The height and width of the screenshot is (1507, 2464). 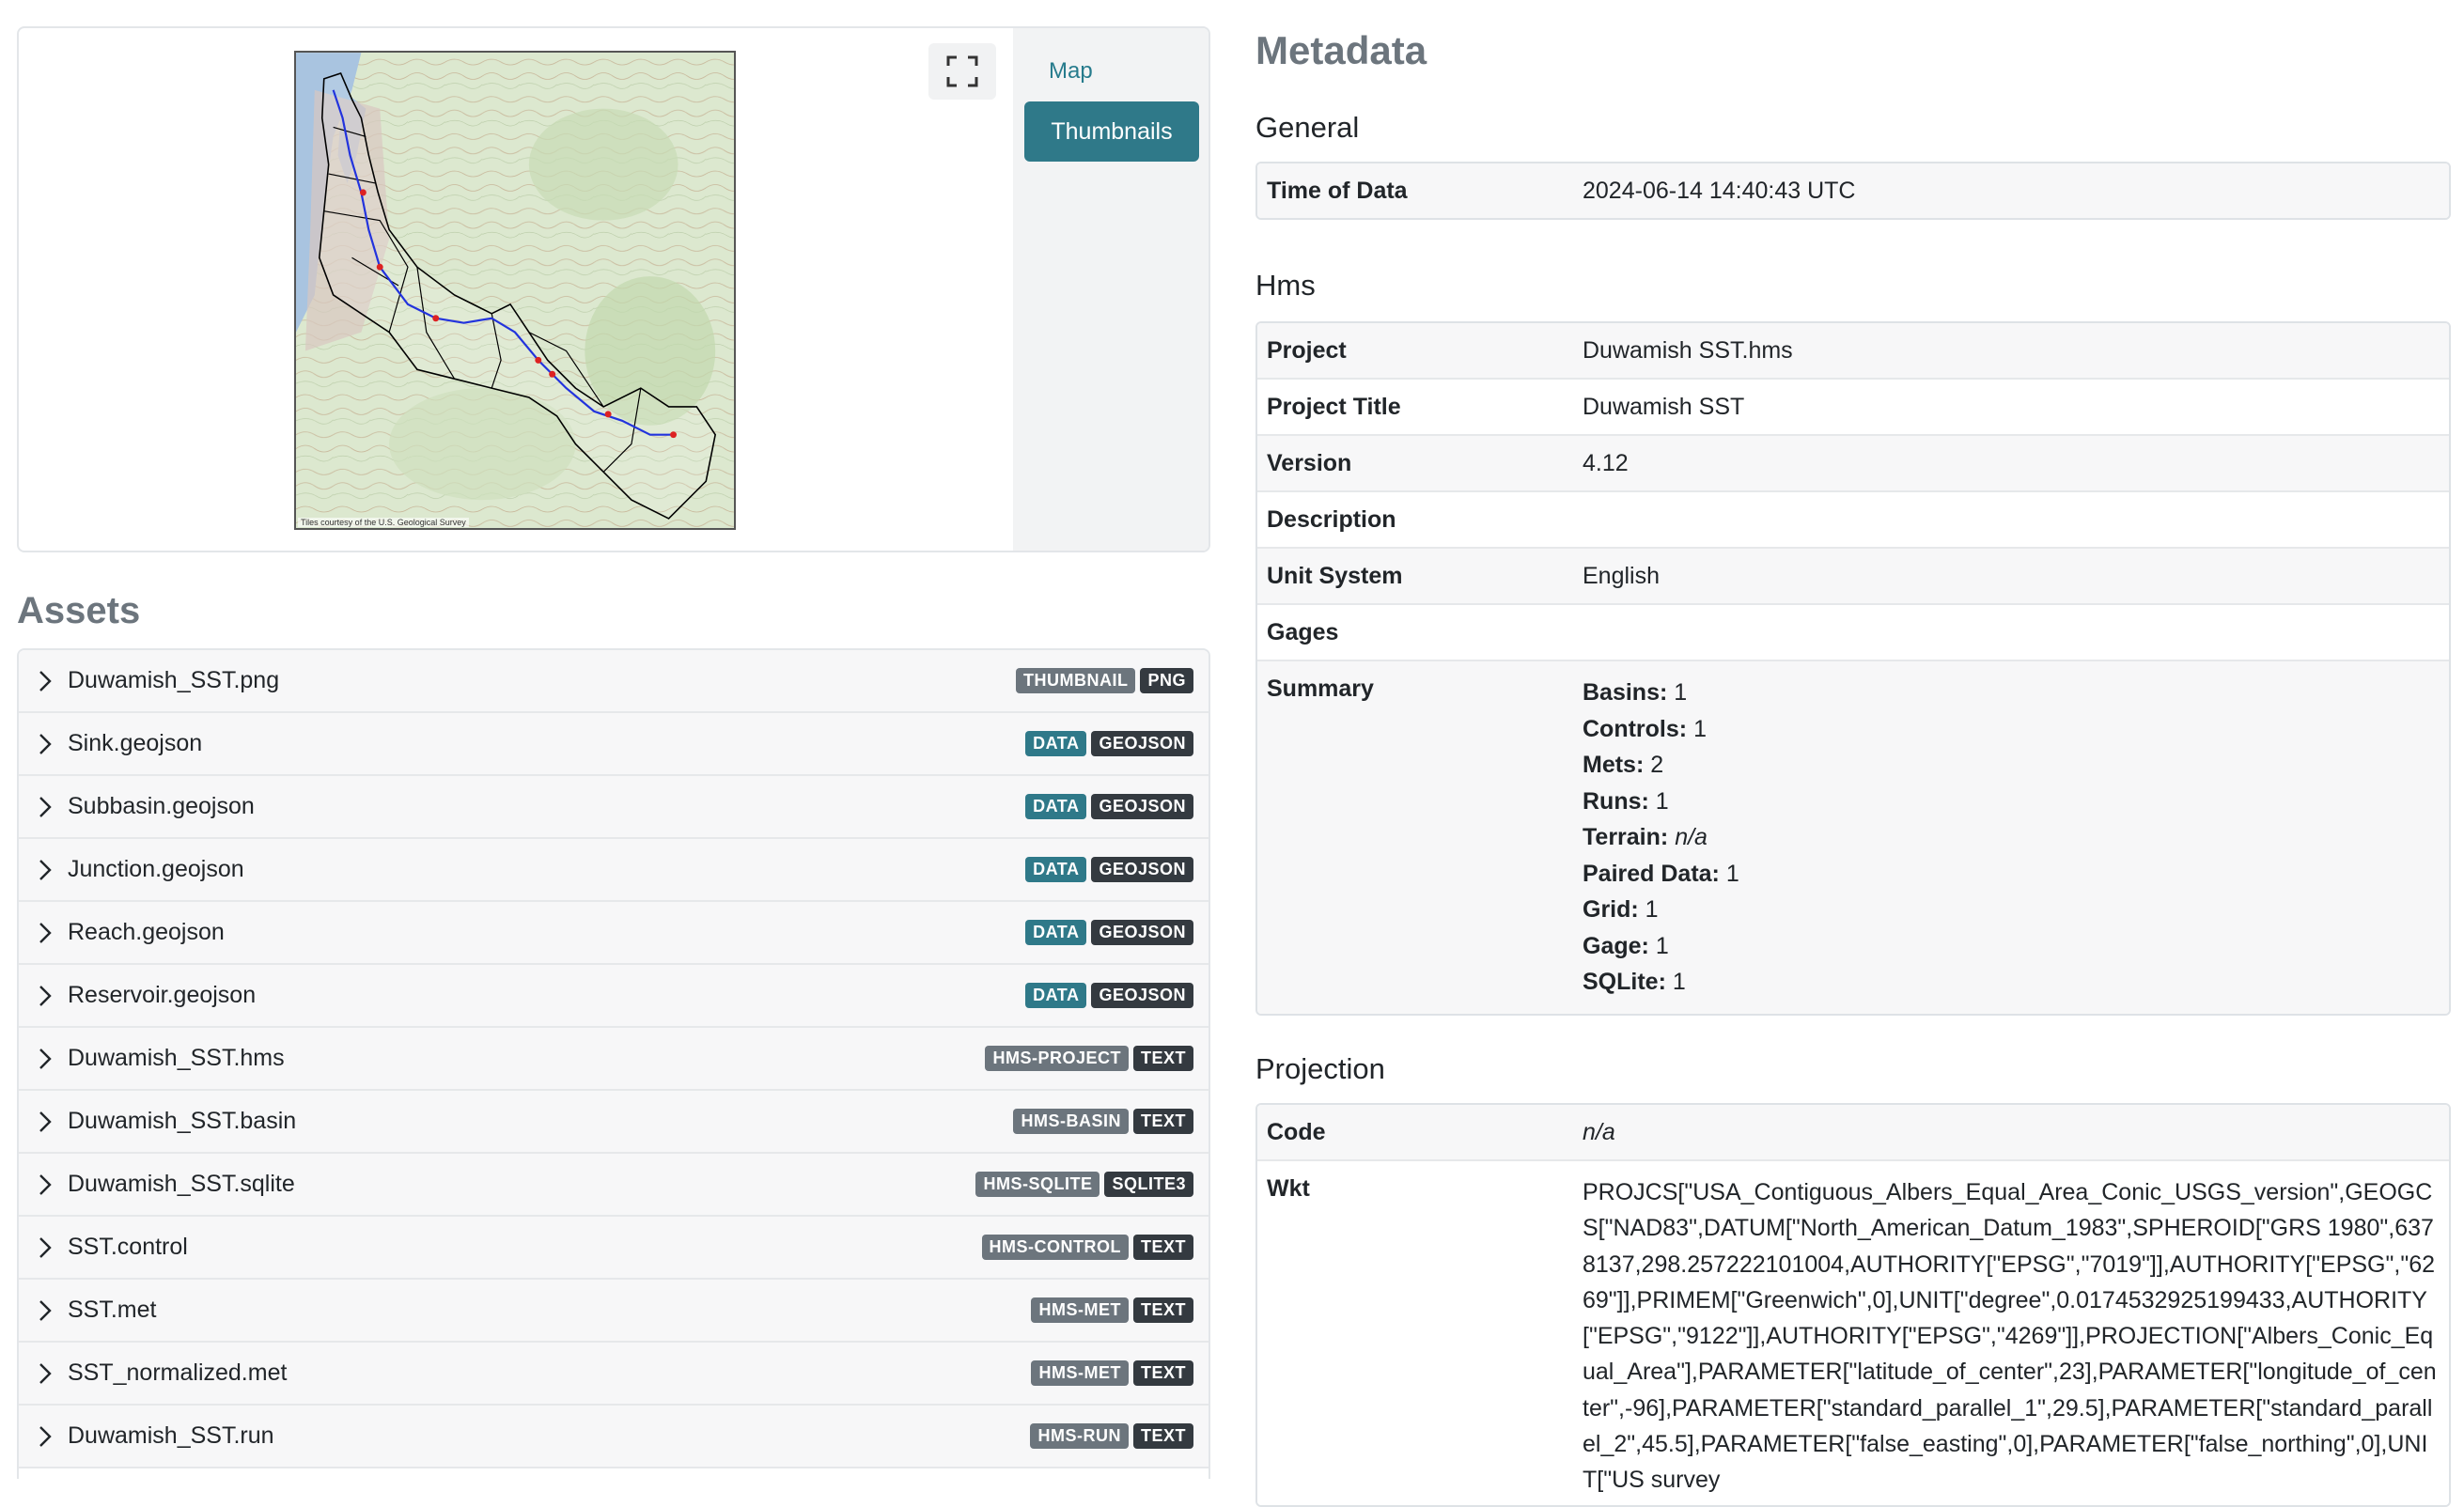 What do you see at coordinates (614, 996) in the screenshot?
I see `asset-row: Reservoir.geojson DATA GEOJSON` at bounding box center [614, 996].